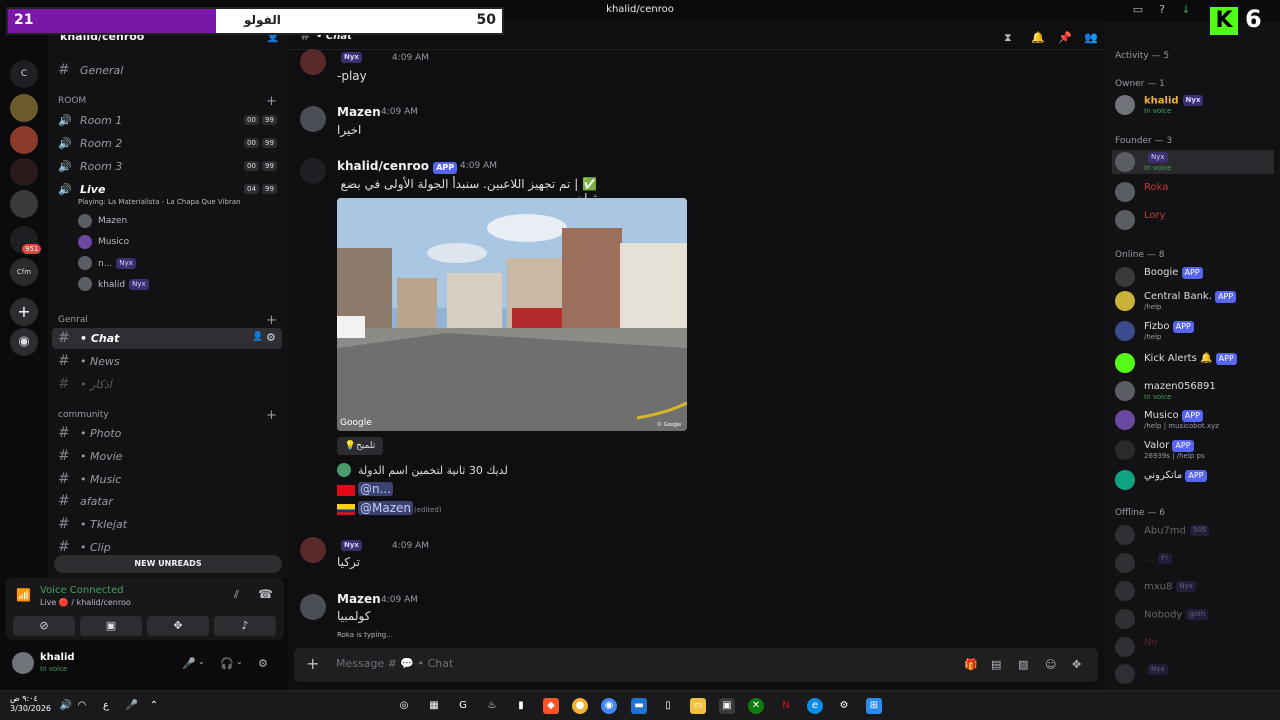 The height and width of the screenshot is (720, 1280). Describe the element at coordinates (167, 479) in the screenshot. I see `channel-music: # • Music` at that location.